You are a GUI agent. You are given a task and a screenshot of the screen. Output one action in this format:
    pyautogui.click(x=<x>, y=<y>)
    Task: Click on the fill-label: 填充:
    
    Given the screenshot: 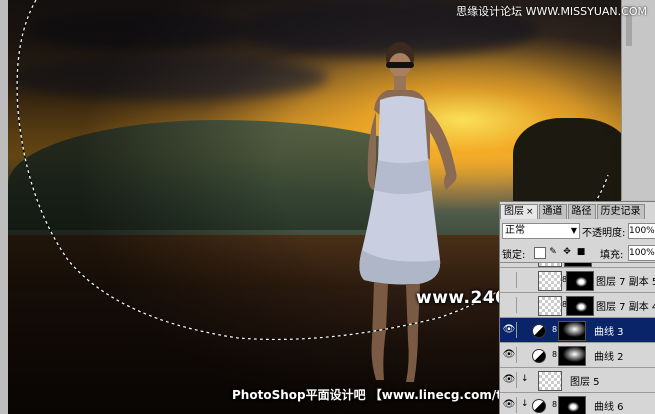 What is the action you would take?
    pyautogui.click(x=612, y=255)
    